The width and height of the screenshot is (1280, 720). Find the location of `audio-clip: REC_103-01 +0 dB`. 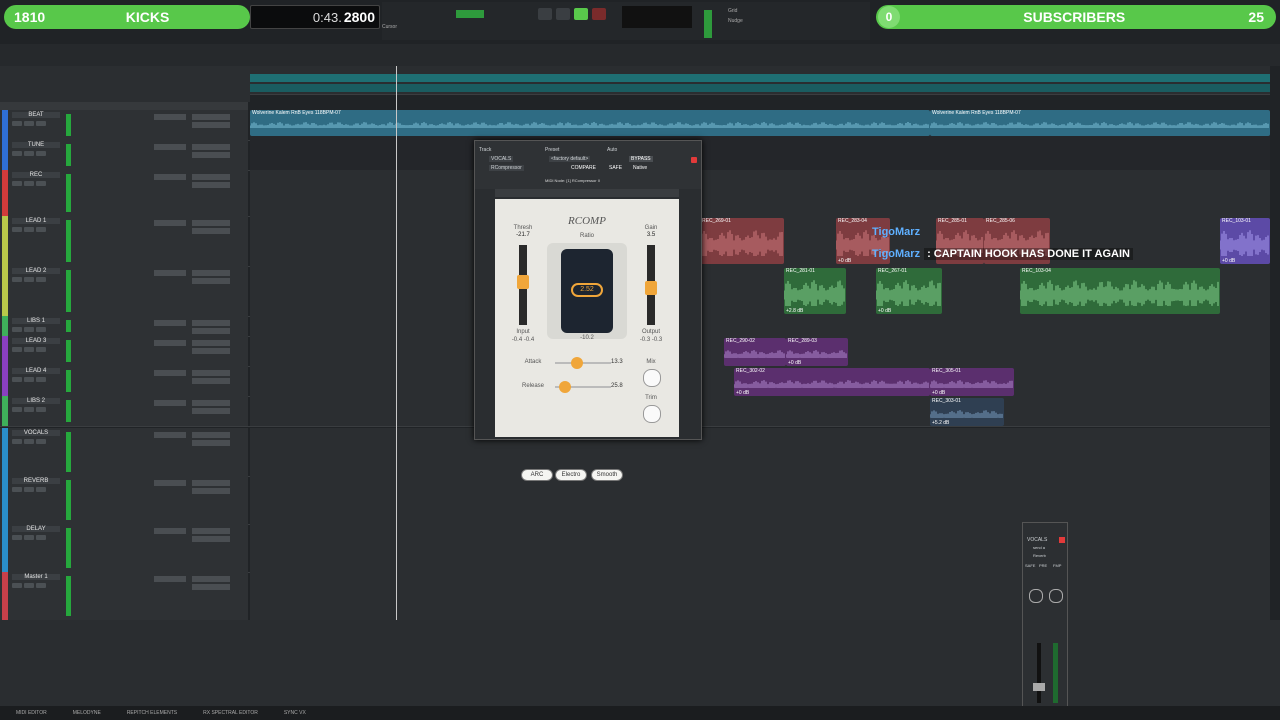

audio-clip: REC_103-01 +0 dB is located at coordinates (1245, 241).